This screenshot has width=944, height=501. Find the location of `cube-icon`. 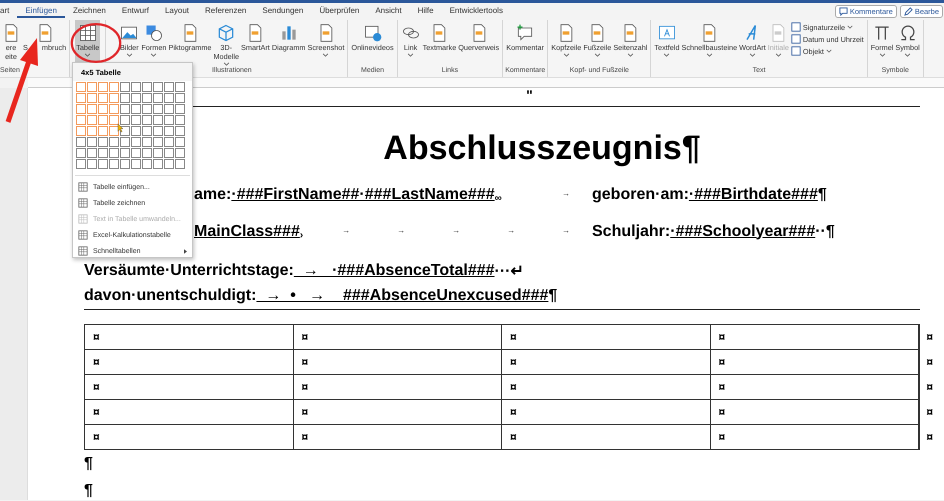

cube-icon is located at coordinates (226, 33).